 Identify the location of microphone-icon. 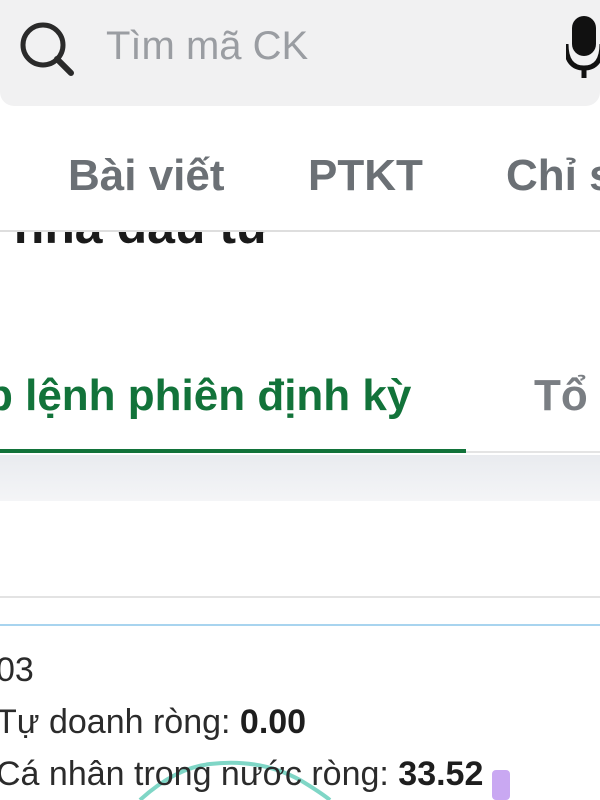
(583, 46).